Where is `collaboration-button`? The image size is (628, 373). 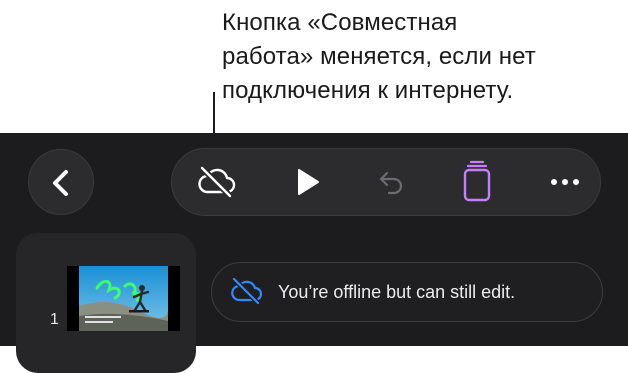 collaboration-button is located at coordinates (217, 182).